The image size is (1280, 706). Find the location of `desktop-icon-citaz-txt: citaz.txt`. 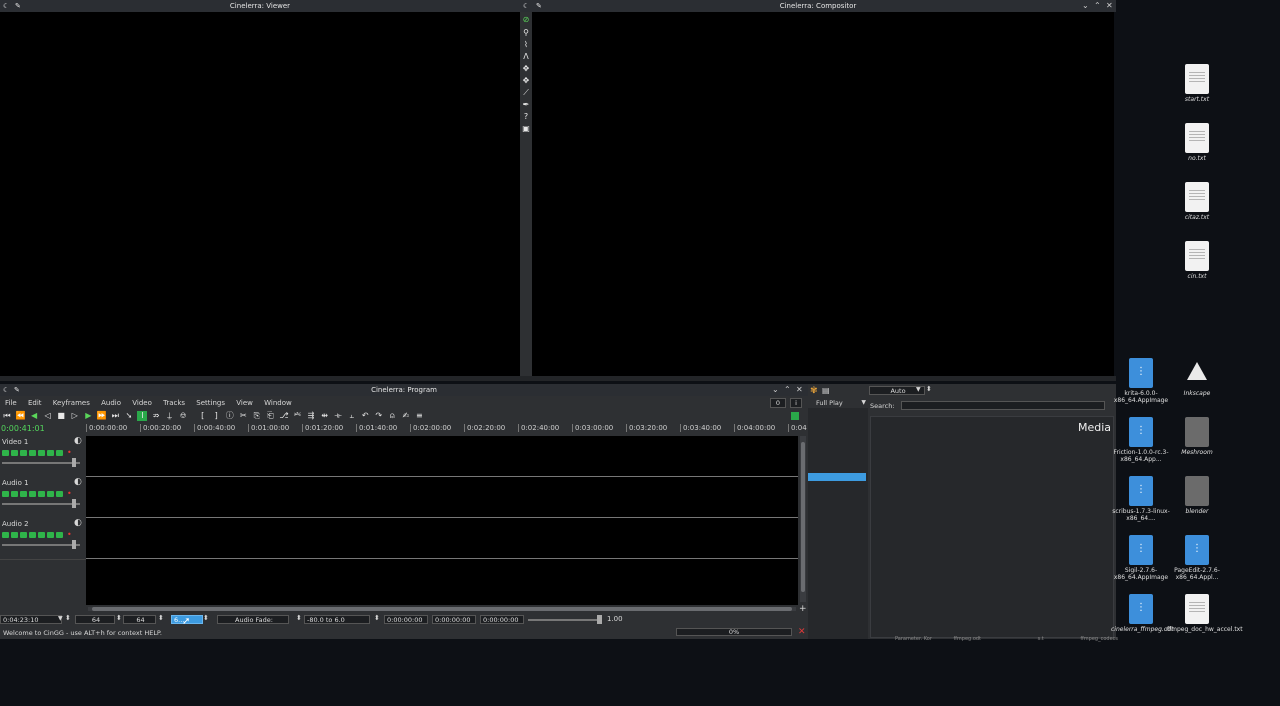

desktop-icon-citaz-txt: citaz.txt is located at coordinates (1197, 201).